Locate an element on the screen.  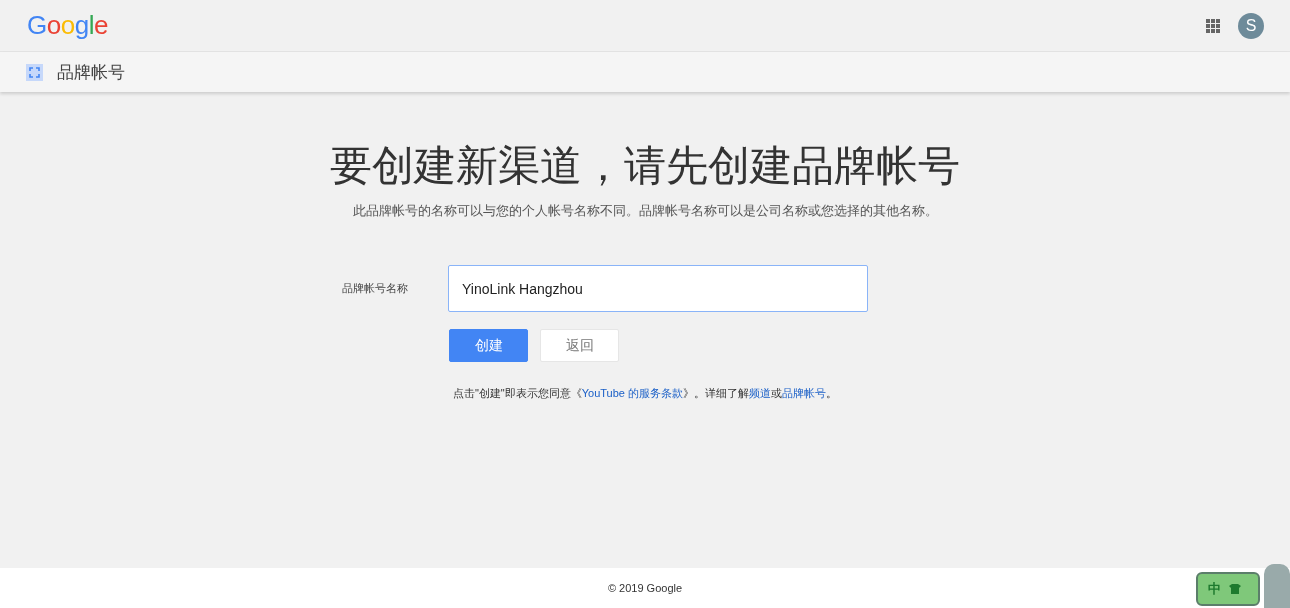
google-logo: Google is located at coordinates (67, 25).